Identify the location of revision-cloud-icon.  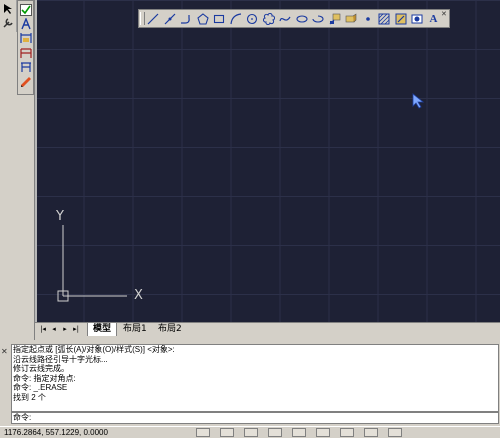
(269, 18).